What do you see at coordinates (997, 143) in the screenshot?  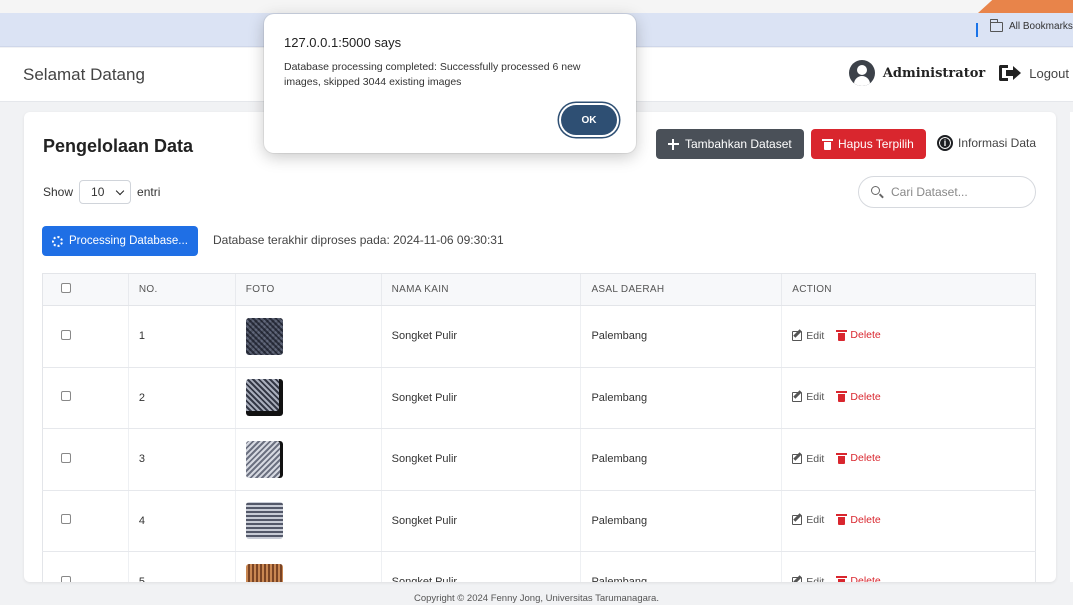 I see `info-data-label: Informasi Data` at bounding box center [997, 143].